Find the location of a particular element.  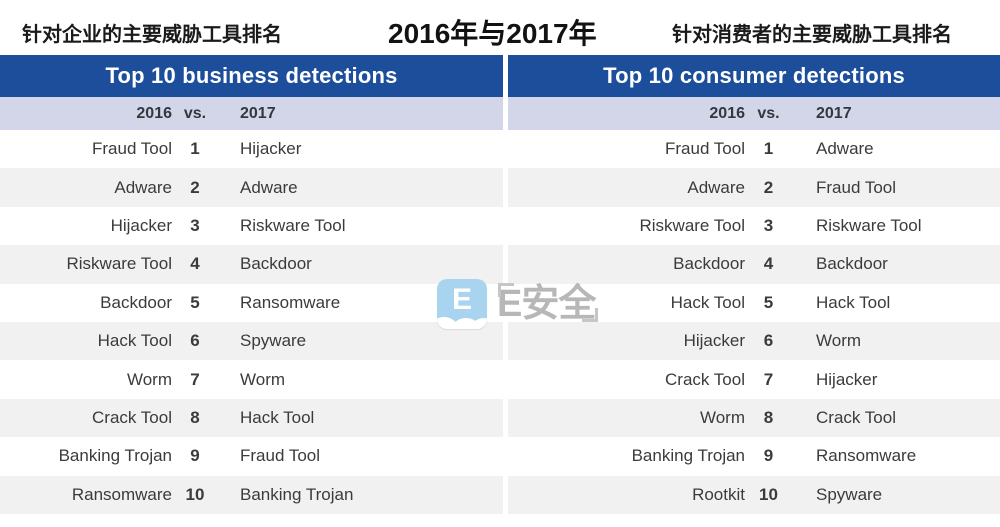

table-row: Ransomware 10 Banking Trojan is located at coordinates (251, 494).